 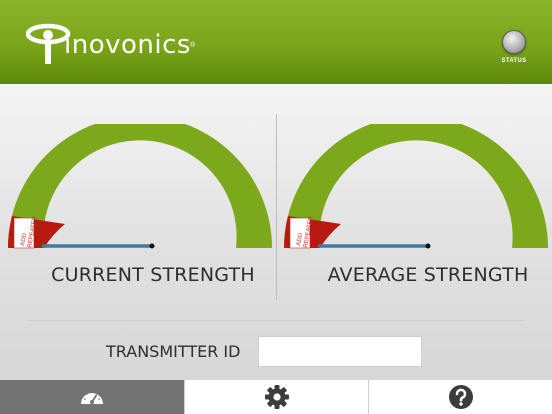 What do you see at coordinates (514, 42) in the screenshot?
I see `status-indicator` at bounding box center [514, 42].